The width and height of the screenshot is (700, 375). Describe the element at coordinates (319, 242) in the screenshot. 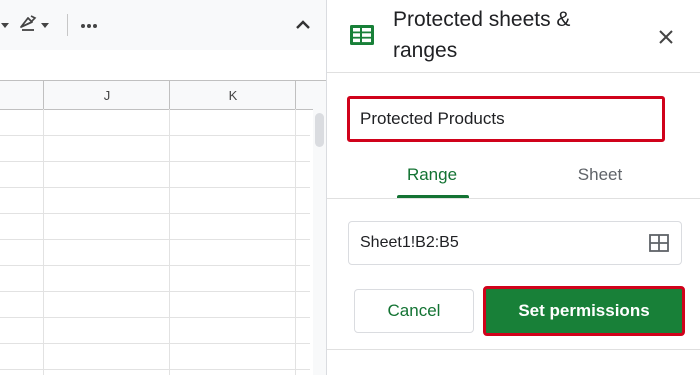

I see `vertical-scrollbar` at that location.